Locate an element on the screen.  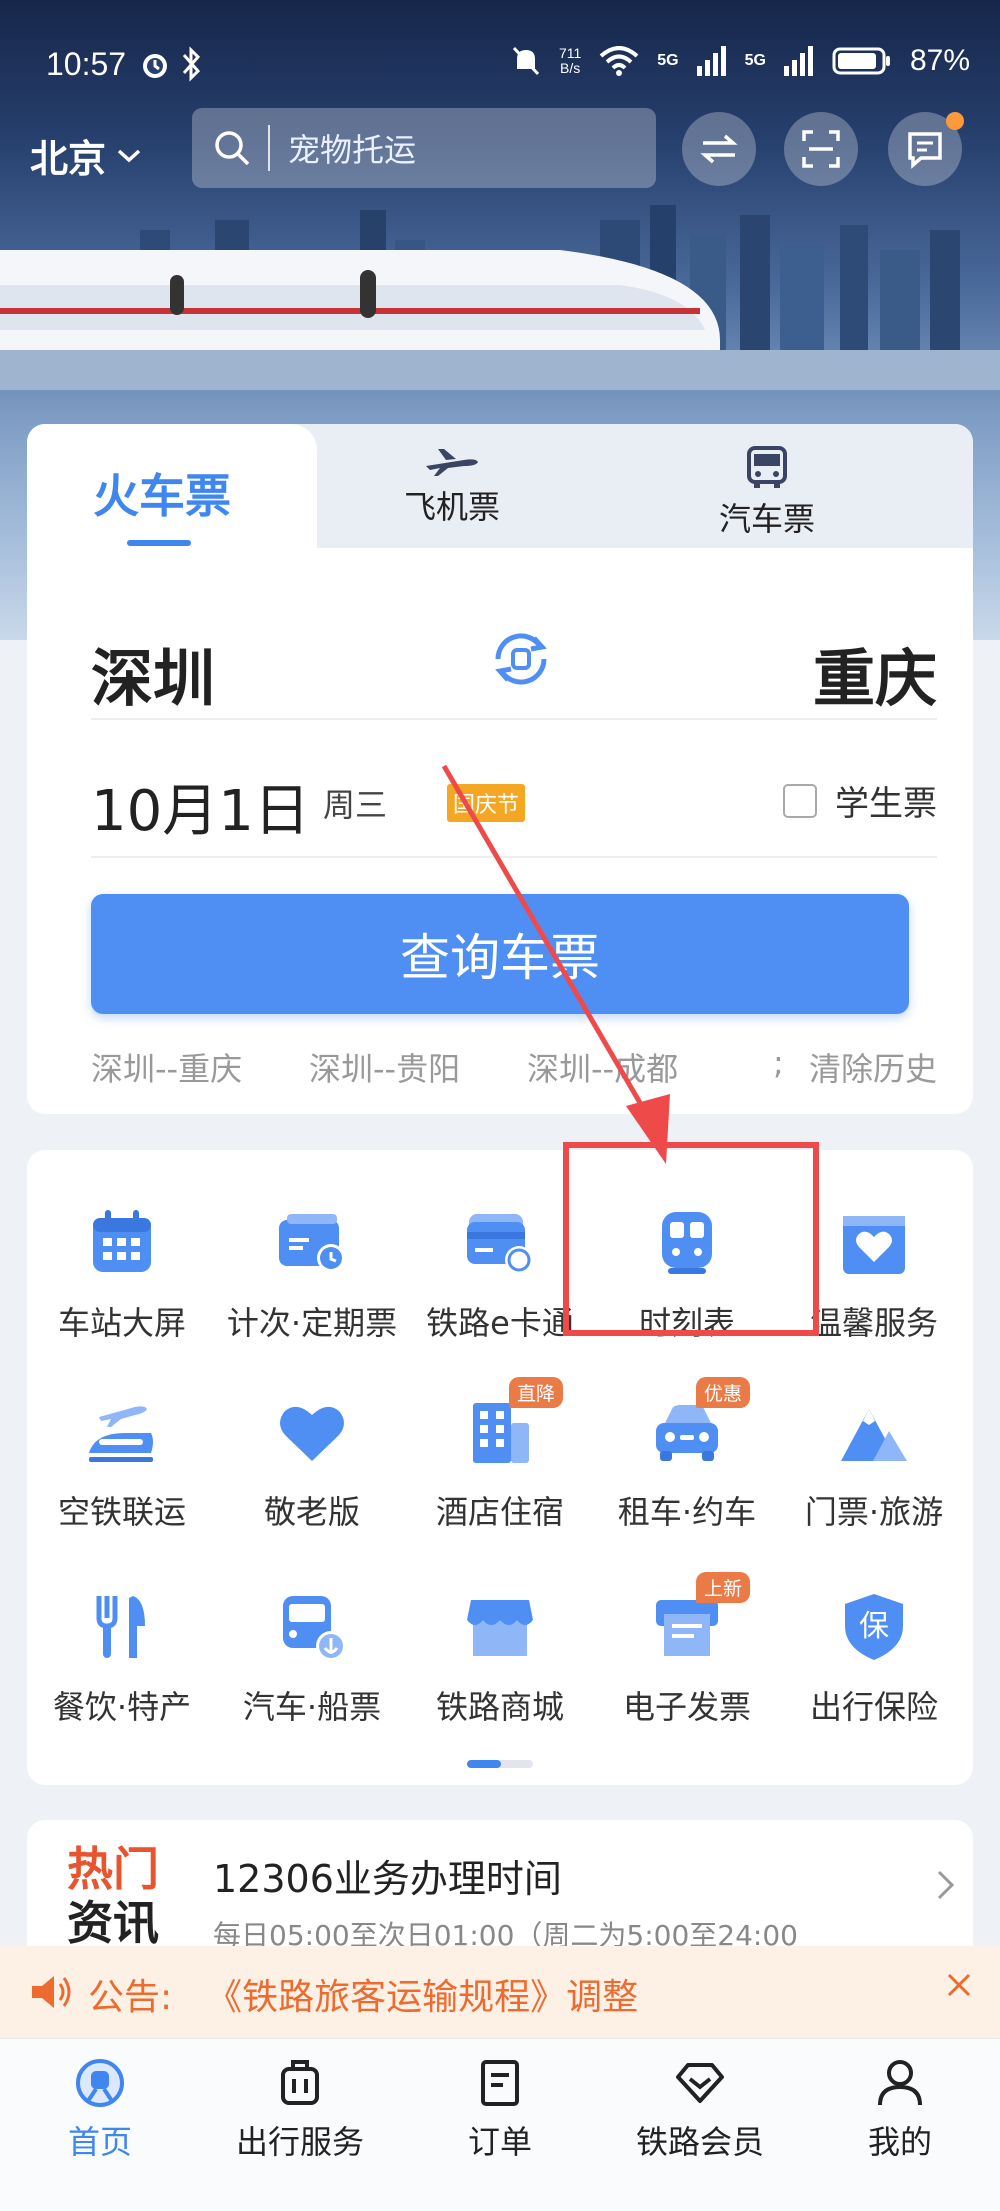
swap-button is located at coordinates (719, 149).